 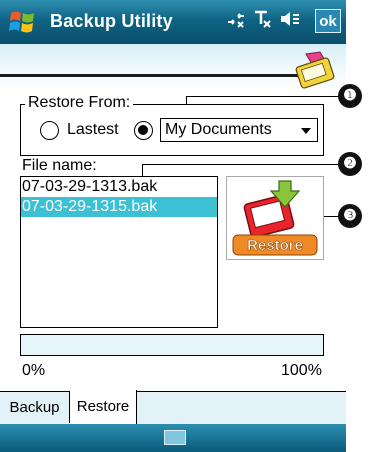 I want to click on ok-button: ok, so click(x=328, y=21).